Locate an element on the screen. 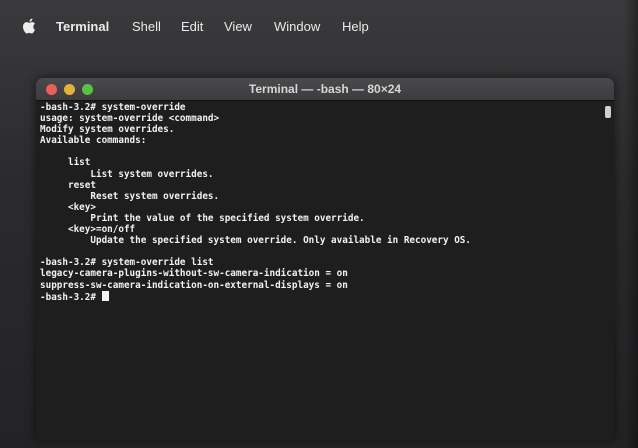  menu-help: Help is located at coordinates (355, 26).